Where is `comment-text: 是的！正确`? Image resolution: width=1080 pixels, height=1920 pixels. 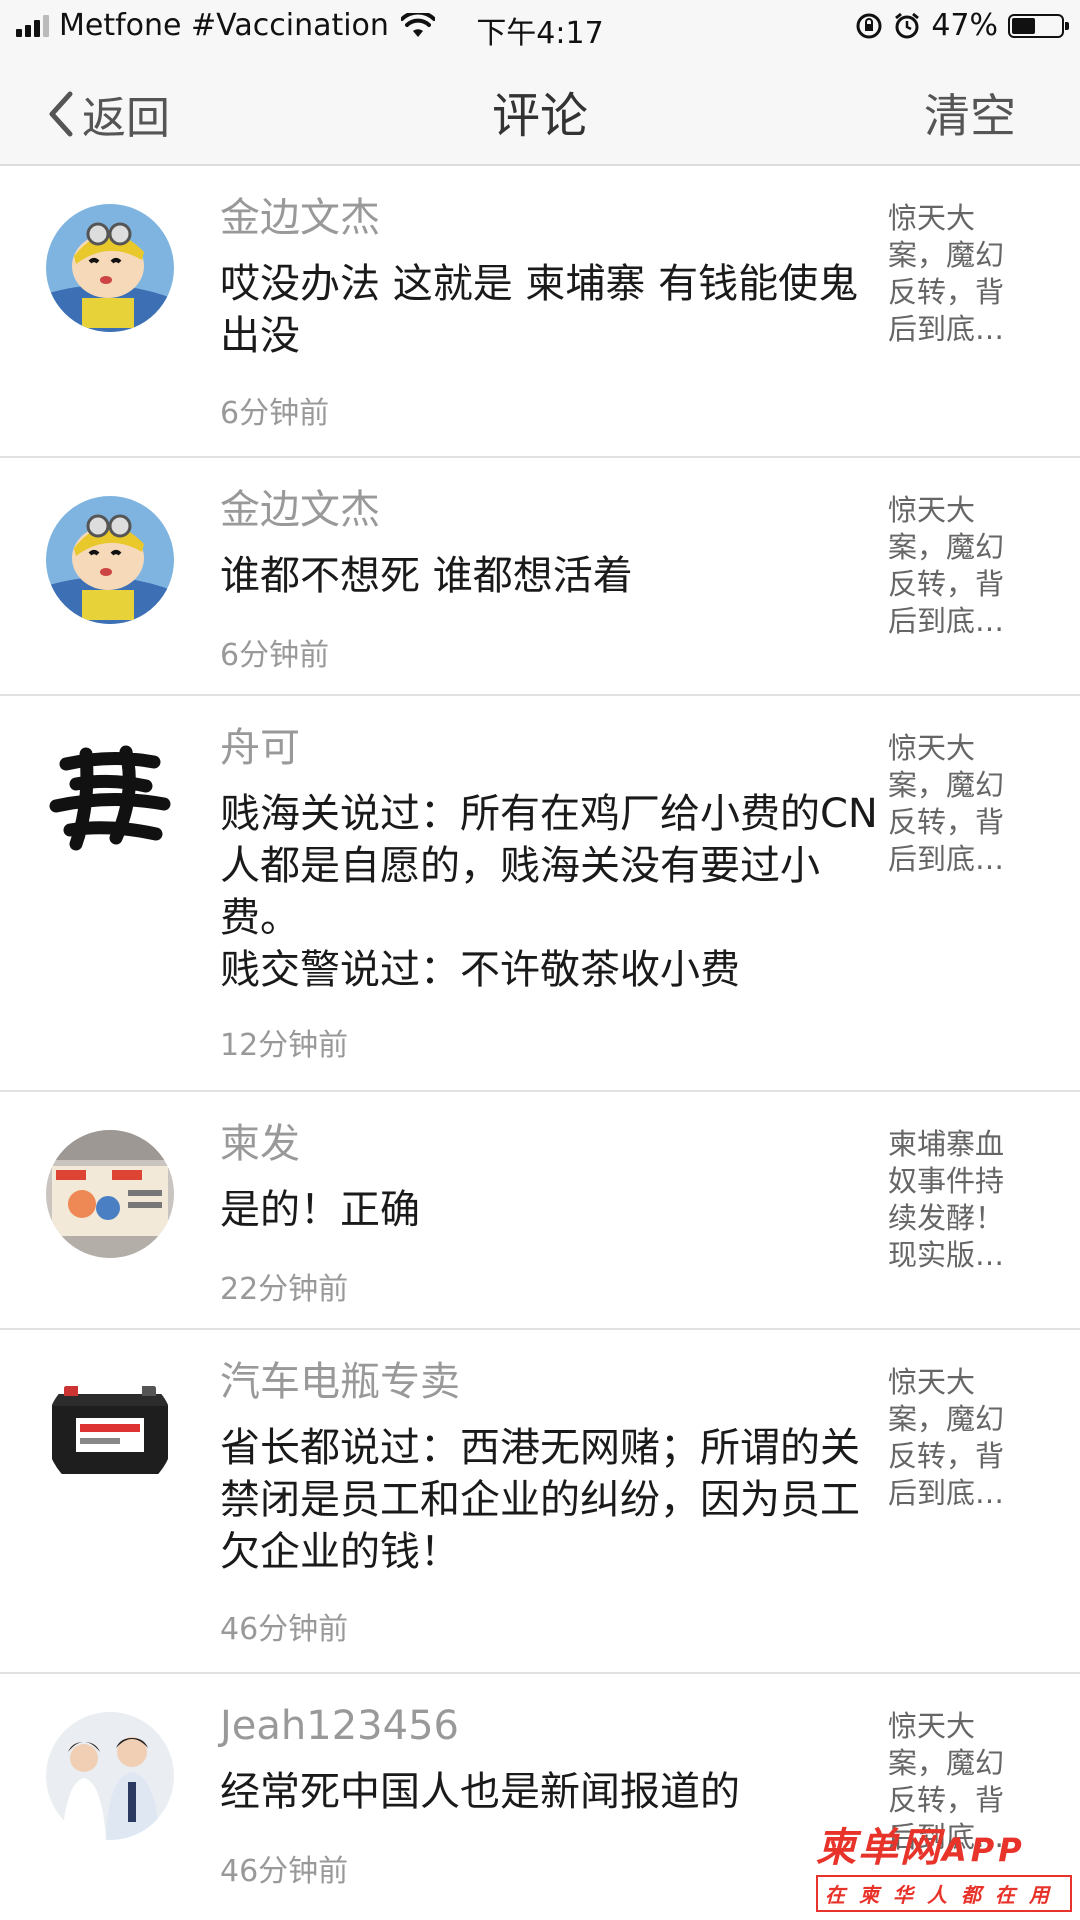
comment-text: 是的！正确 is located at coordinates (320, 1210).